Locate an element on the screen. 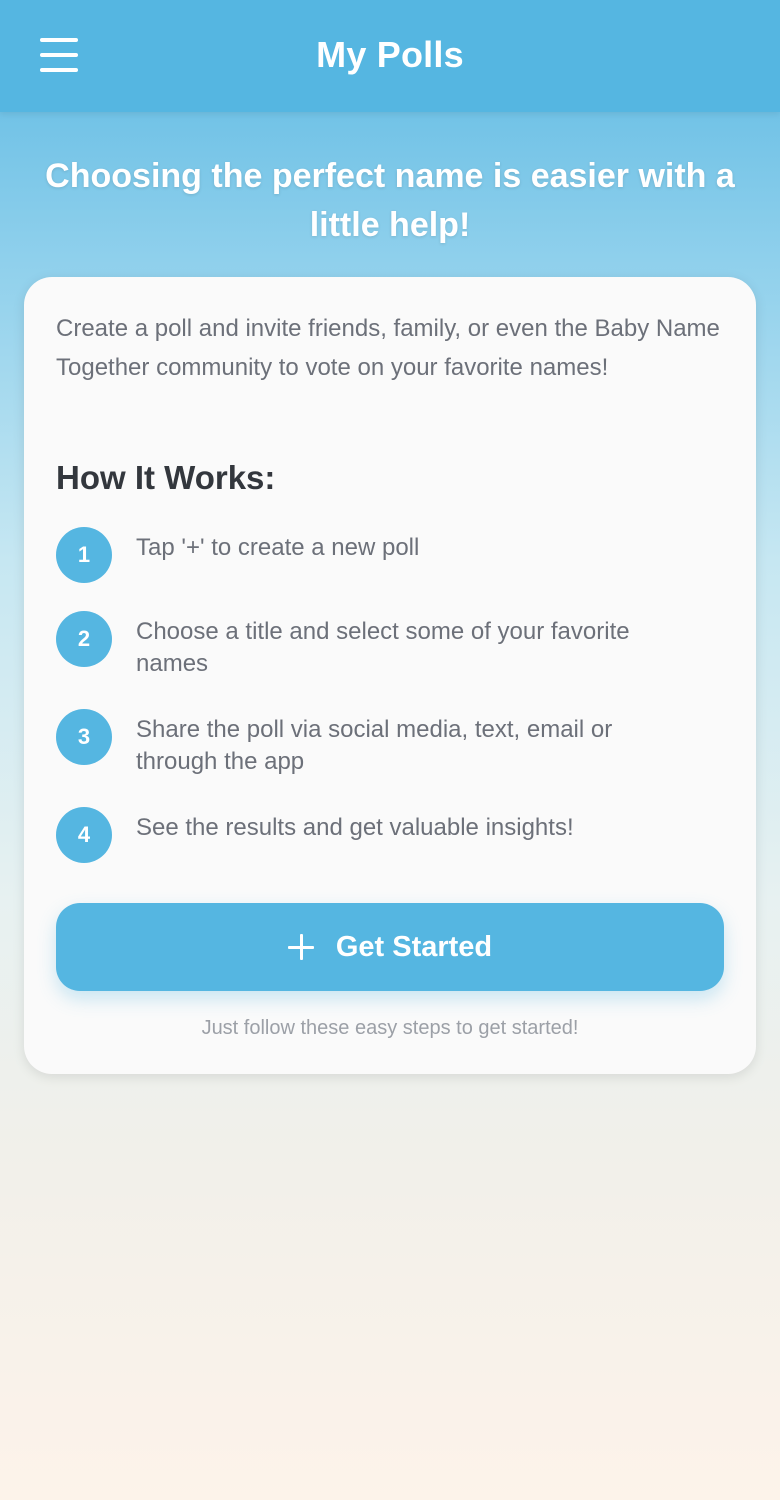  get-started-label: Get Started is located at coordinates (414, 946).